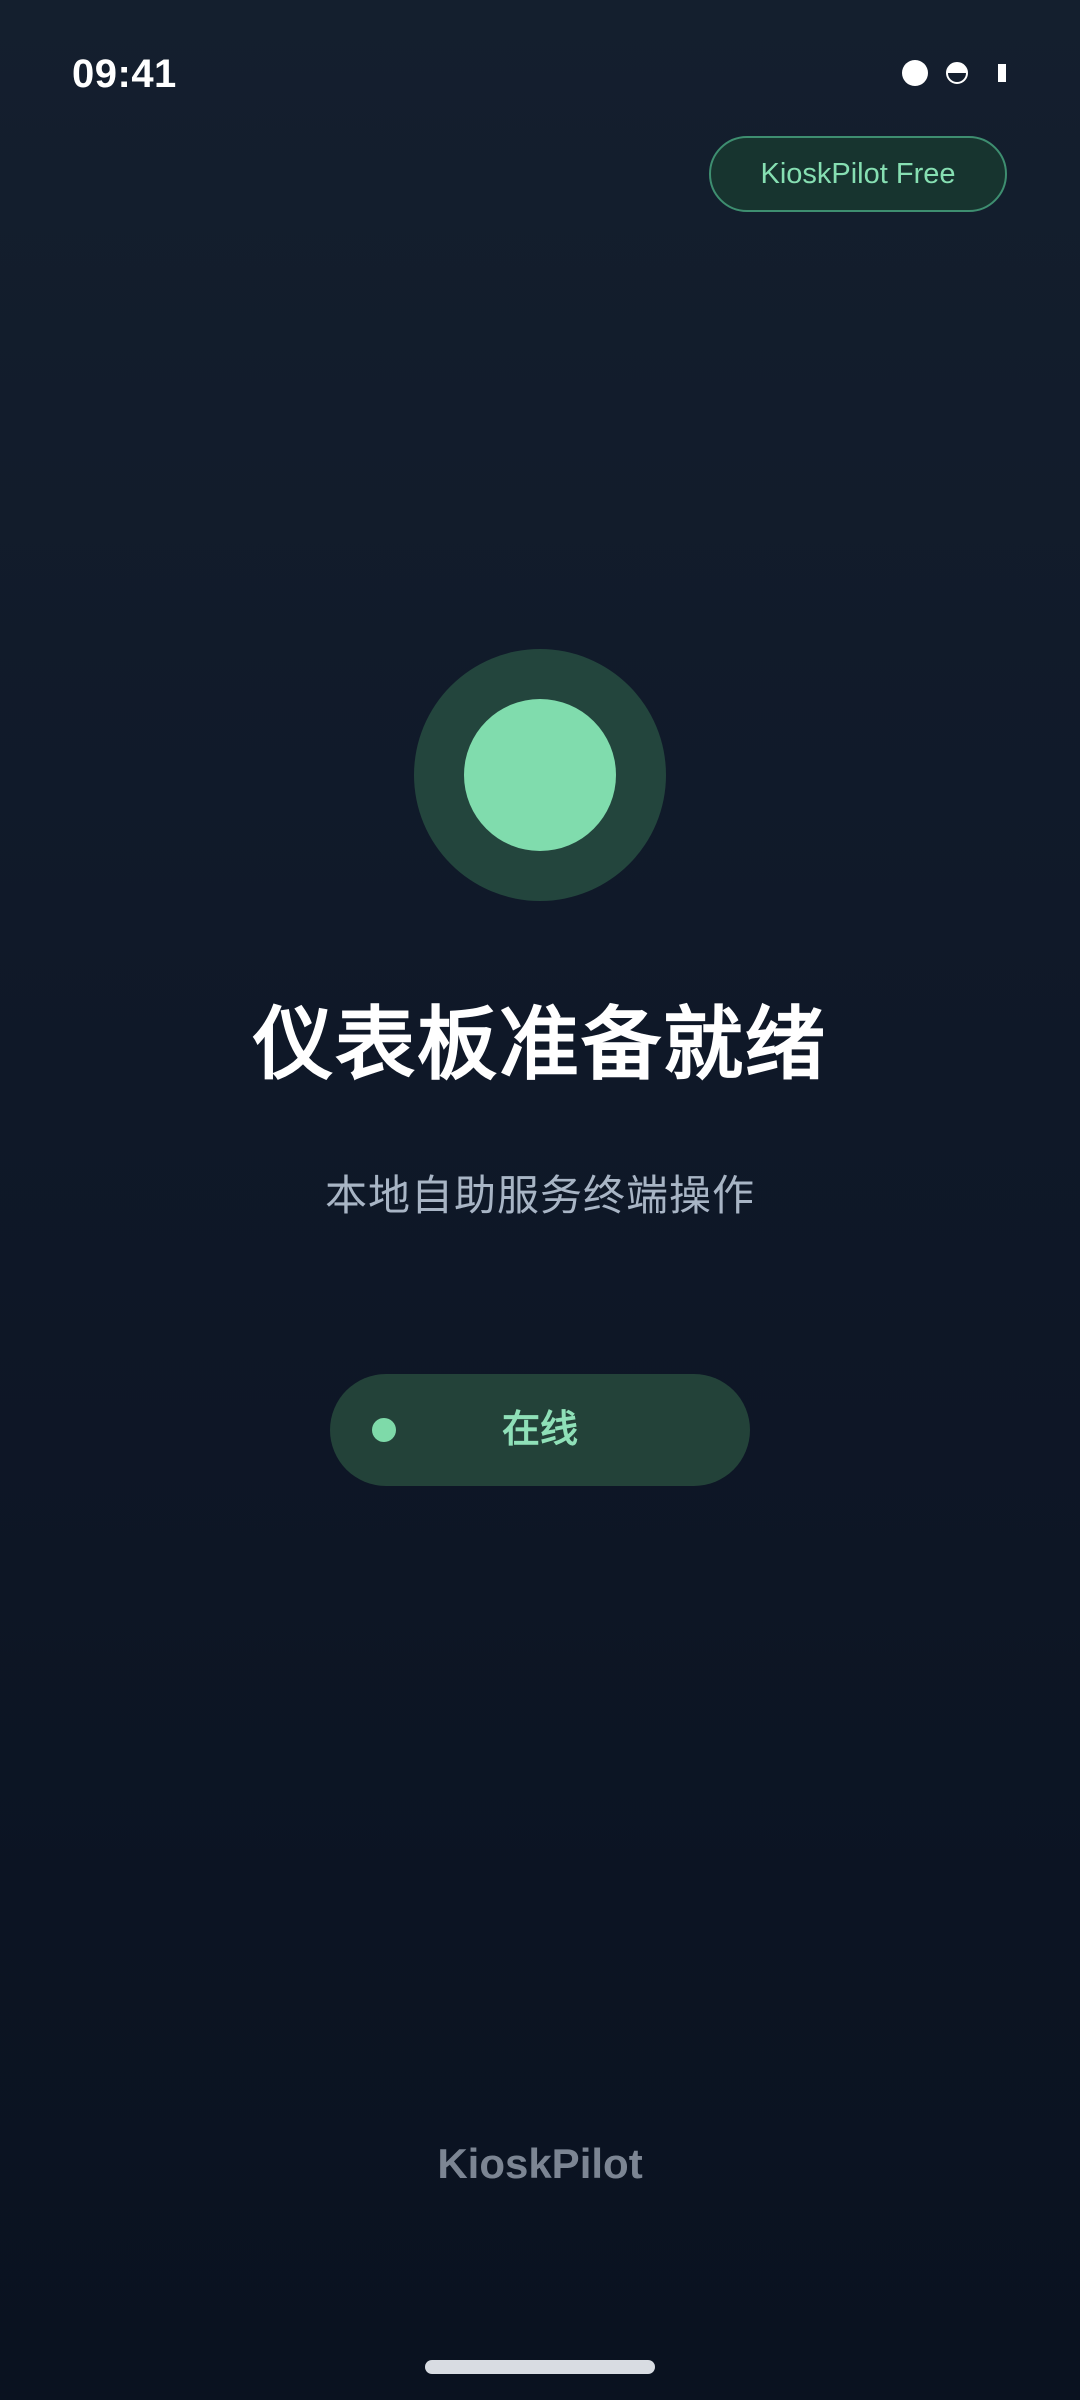  What do you see at coordinates (539, 1195) in the screenshot?
I see `page-subtitle: 本地自助服务终端操作` at bounding box center [539, 1195].